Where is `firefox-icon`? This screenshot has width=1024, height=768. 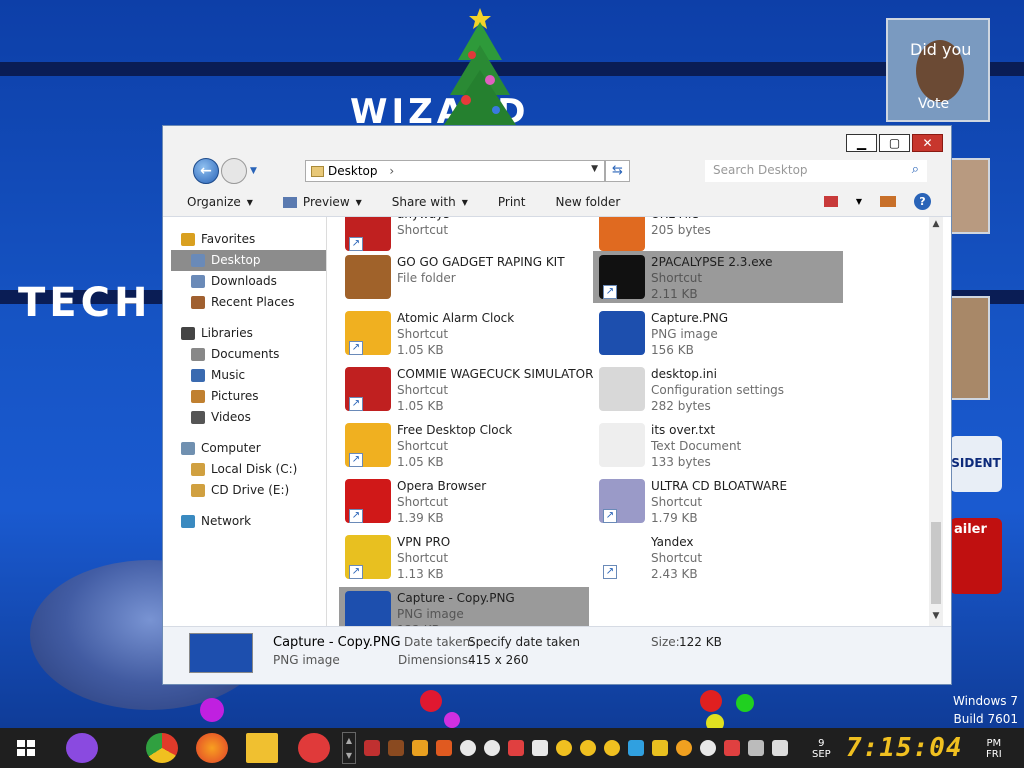 firefox-icon is located at coordinates (212, 748).